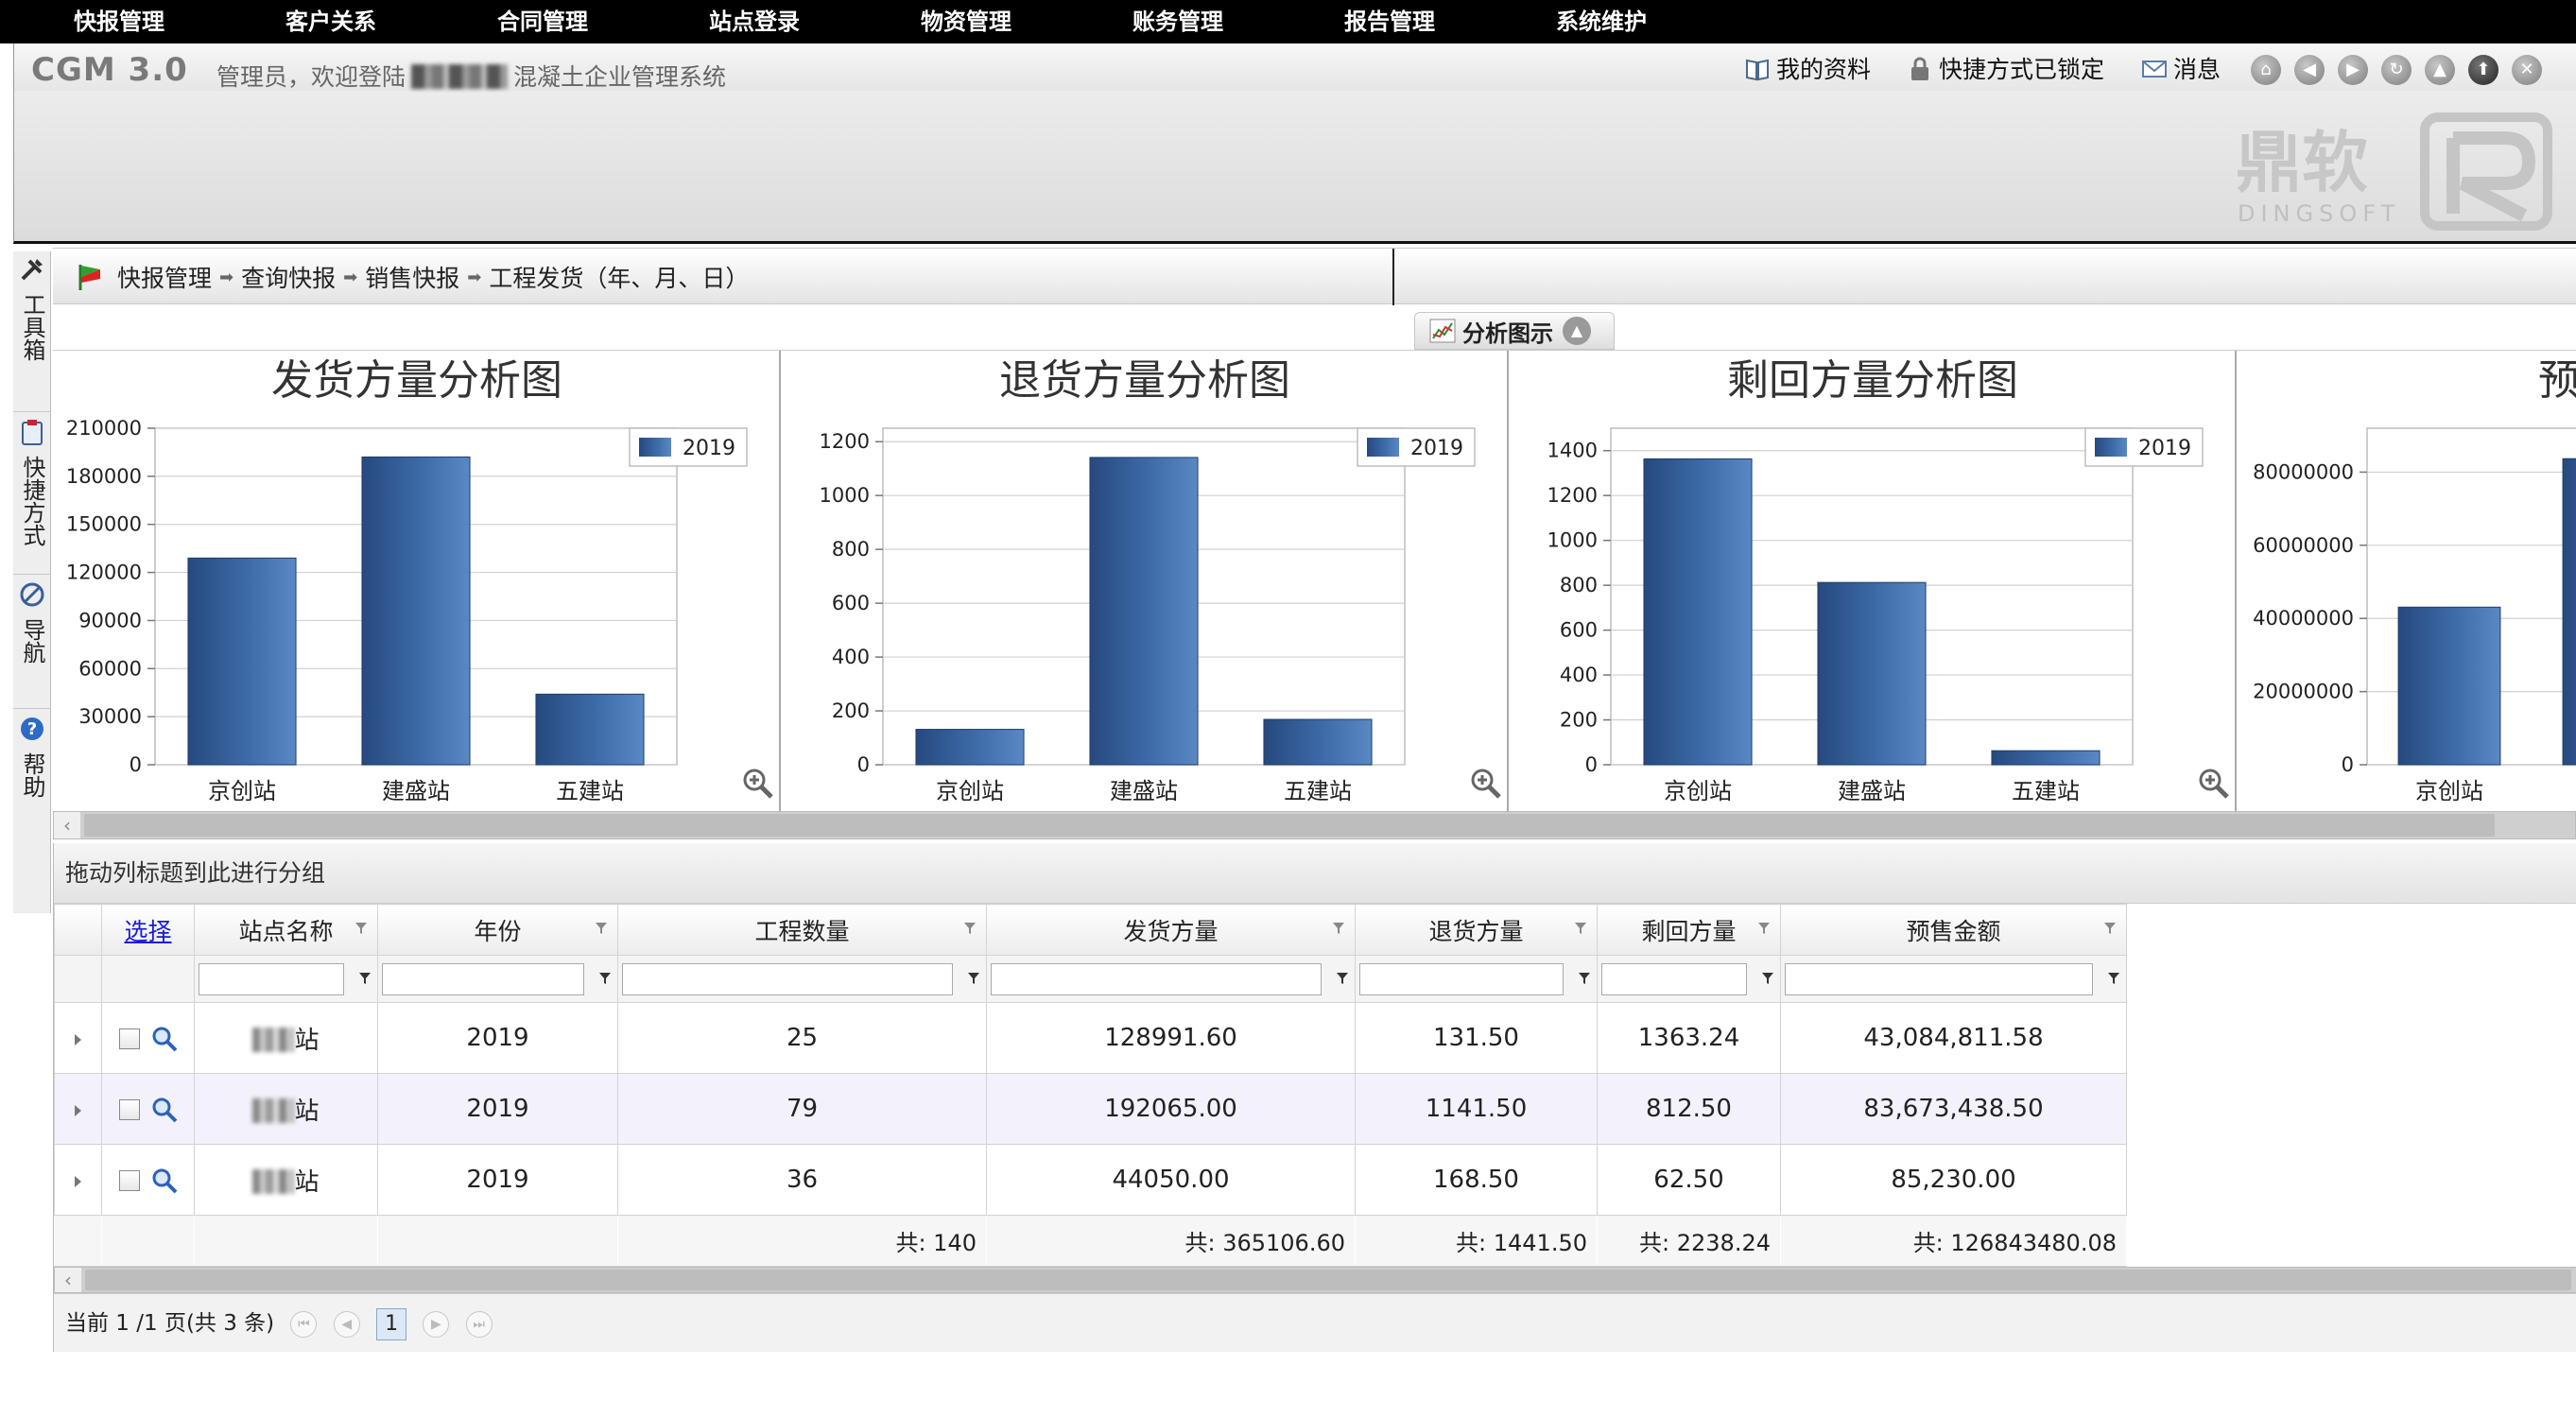 The height and width of the screenshot is (1417, 2576). Describe the element at coordinates (497, 930) in the screenshot. I see `column-header-year: 年份` at that location.